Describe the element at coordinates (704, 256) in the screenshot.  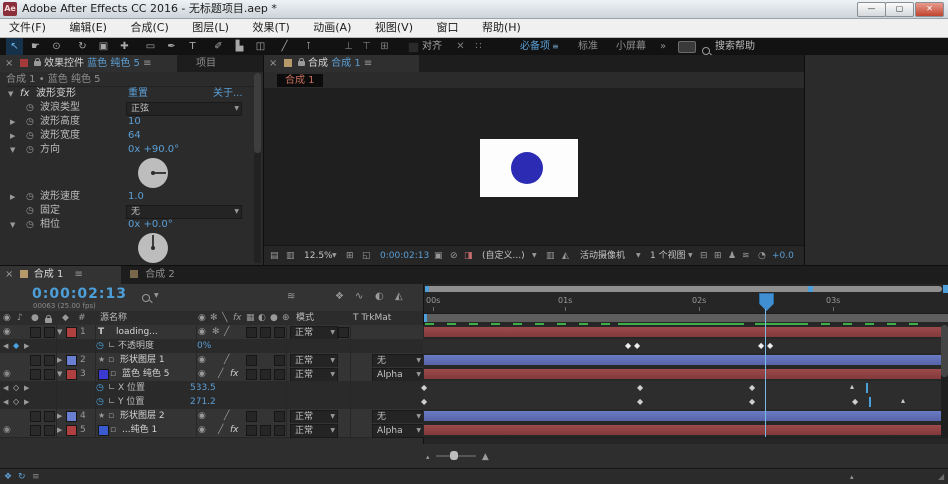
I see `view-layout-icon: ⊟` at that location.